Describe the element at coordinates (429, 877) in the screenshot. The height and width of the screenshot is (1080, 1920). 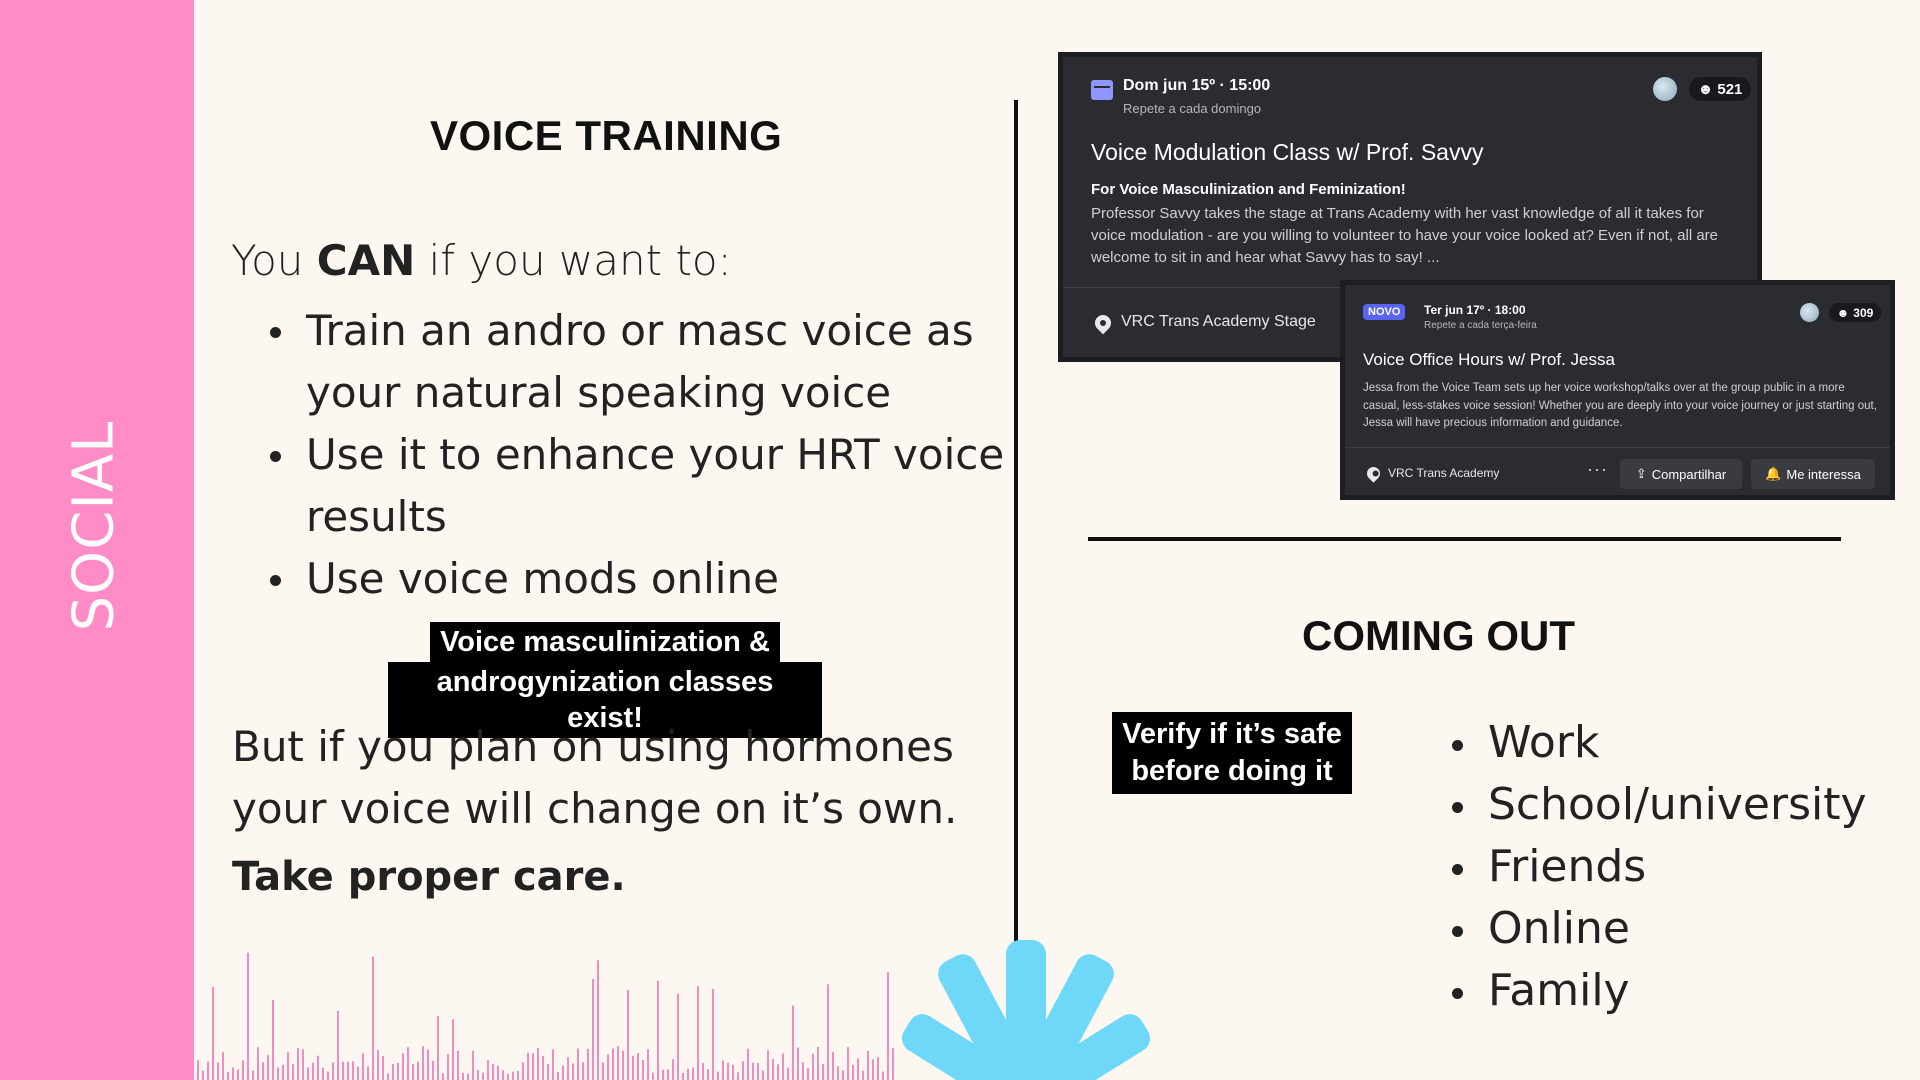
I see `take-care-note: Take proper care.` at that location.